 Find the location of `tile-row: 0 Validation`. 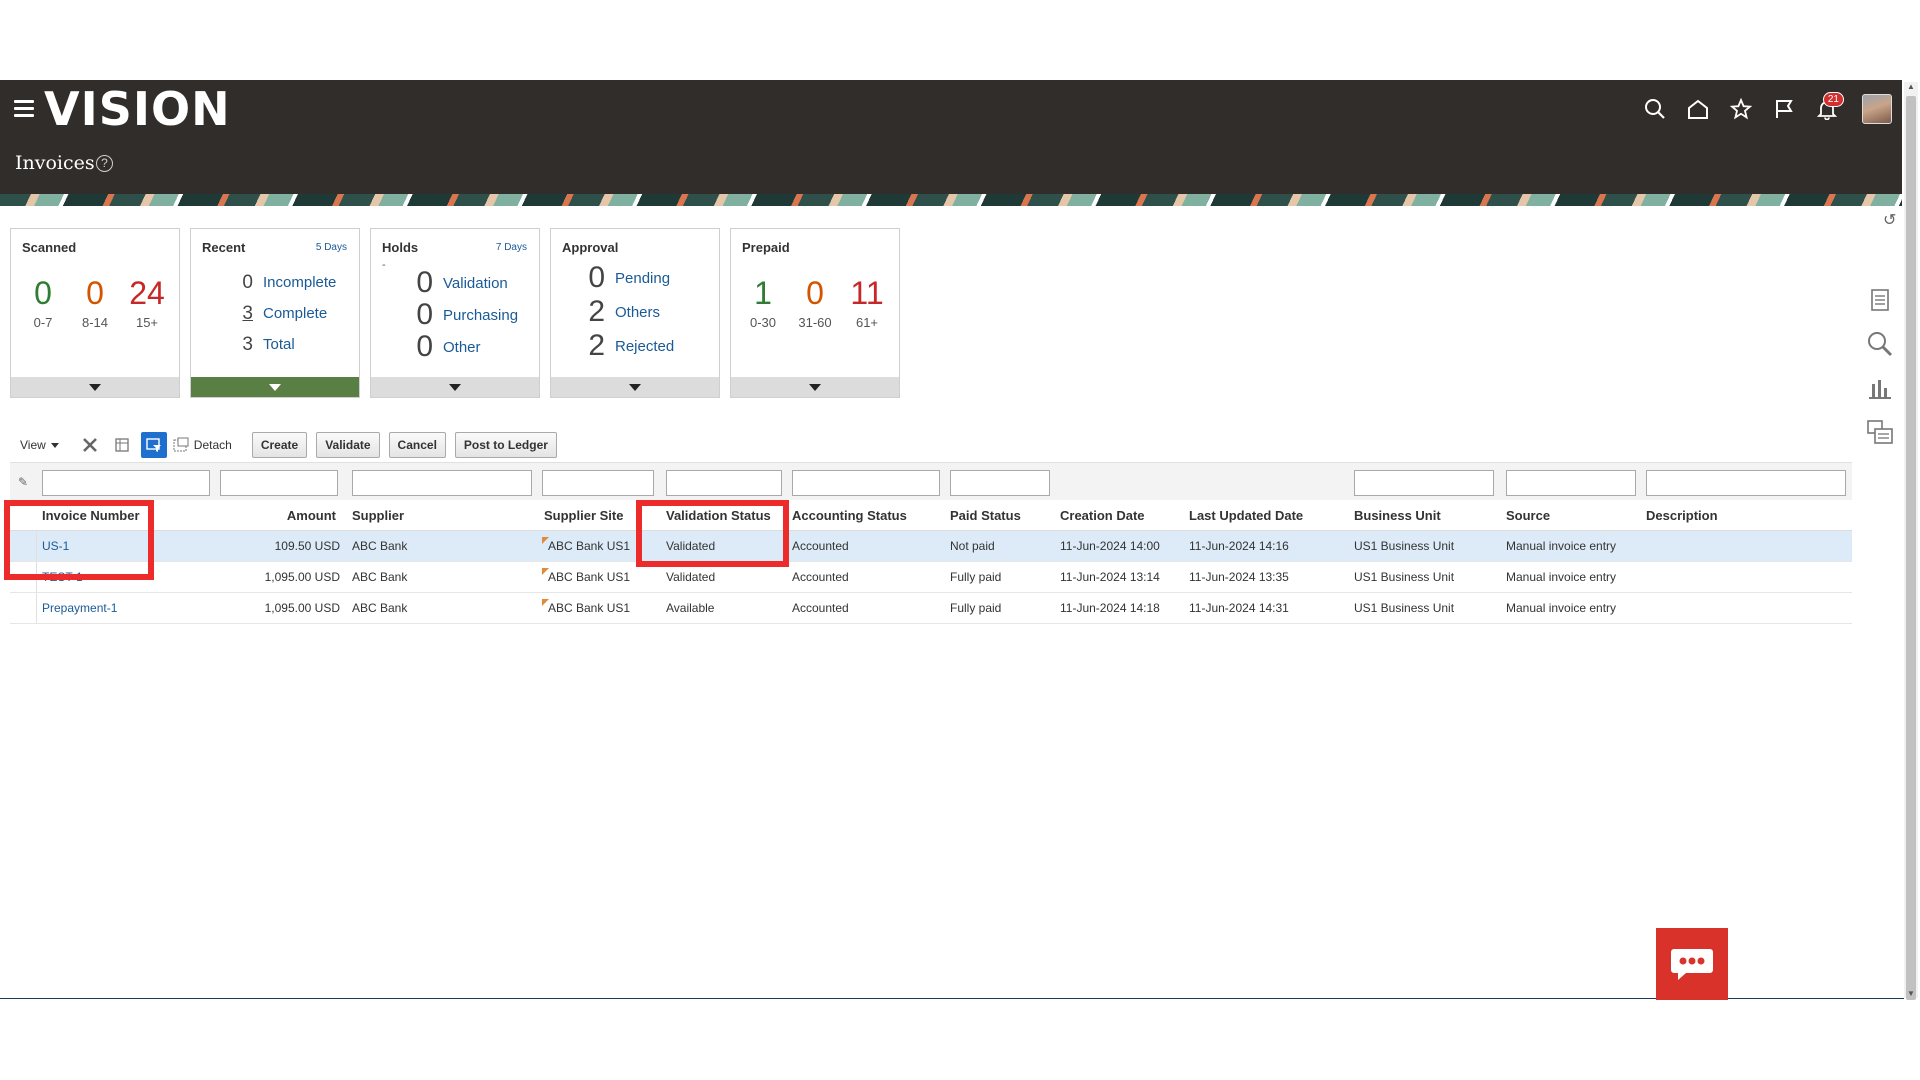

tile-row: 0 Validation is located at coordinates (455, 282).